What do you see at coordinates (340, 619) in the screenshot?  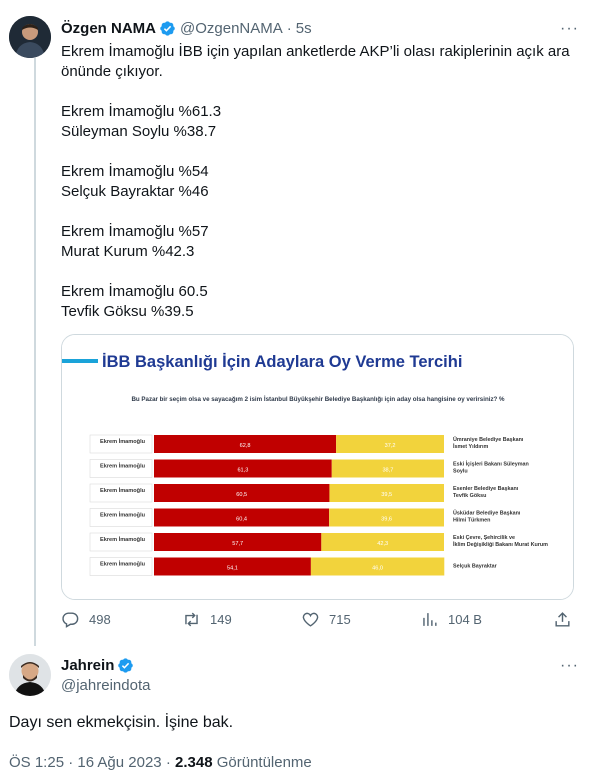 I see `like-count: 715` at bounding box center [340, 619].